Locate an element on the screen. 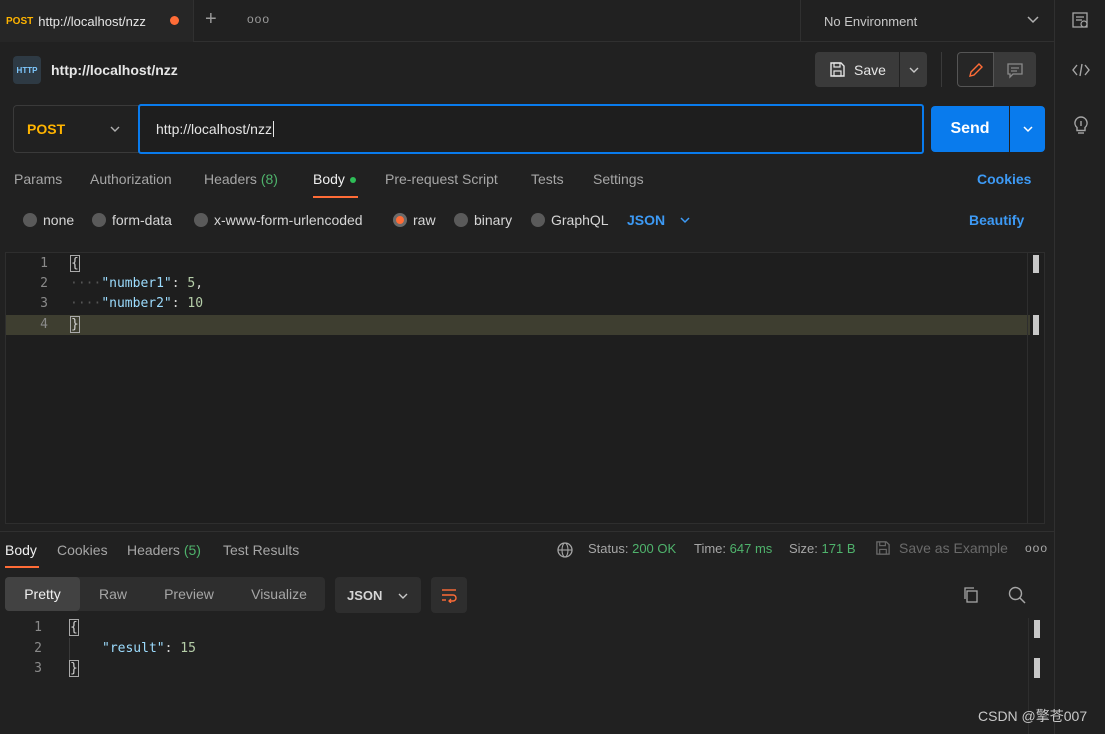 Image resolution: width=1105 pixels, height=734 pixels. tab-settings: Settings is located at coordinates (618, 179).